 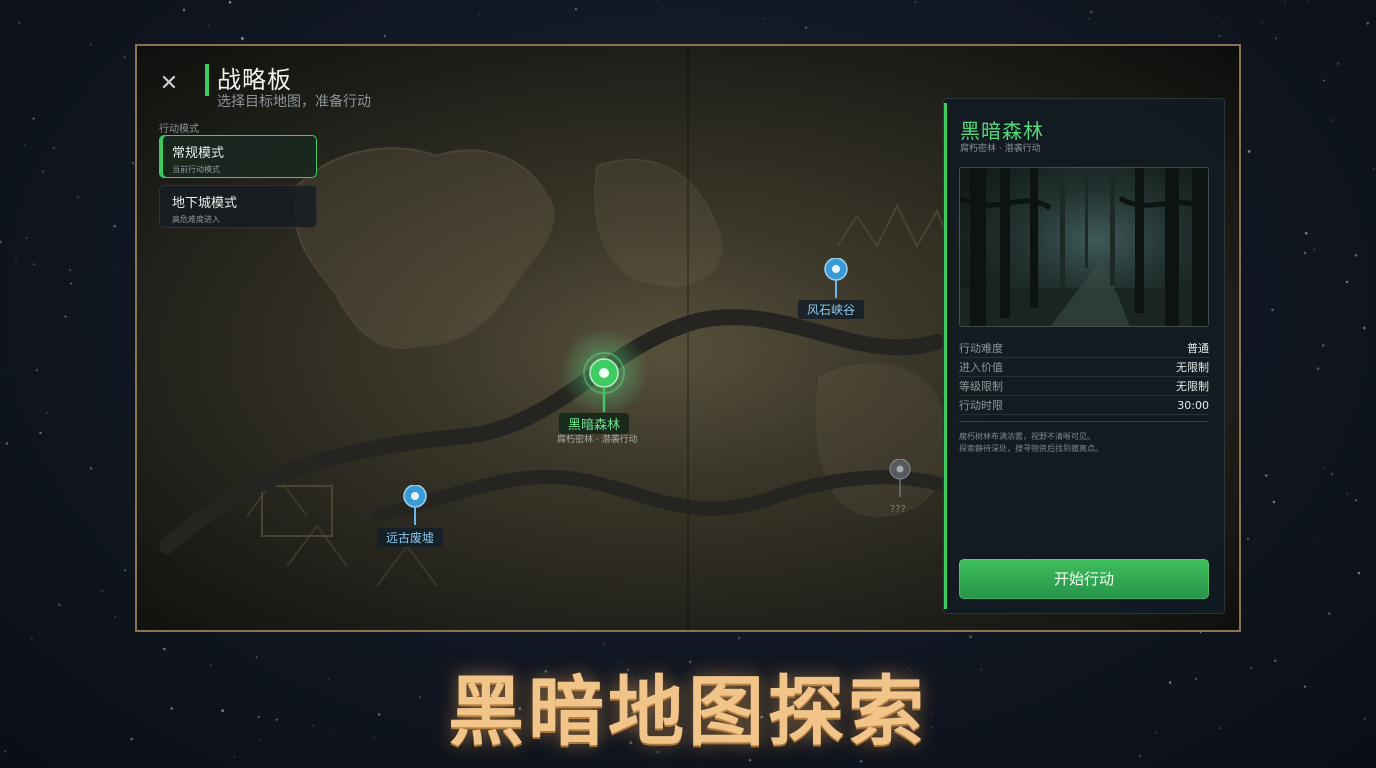 What do you see at coordinates (898, 509) in the screenshot?
I see `location-label-unknown: ???` at bounding box center [898, 509].